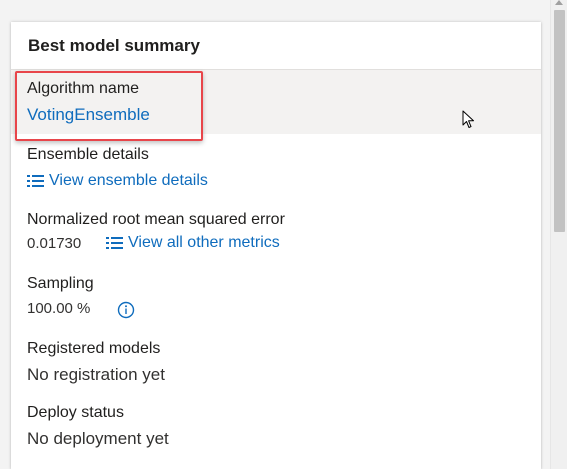 This screenshot has width=567, height=469. I want to click on sampling-value: 100.00 %, so click(59, 308).